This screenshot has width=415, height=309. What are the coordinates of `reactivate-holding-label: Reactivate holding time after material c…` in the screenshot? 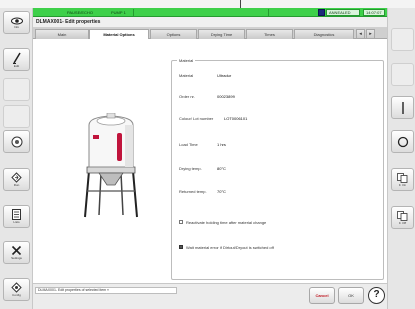 It's located at (226, 222).